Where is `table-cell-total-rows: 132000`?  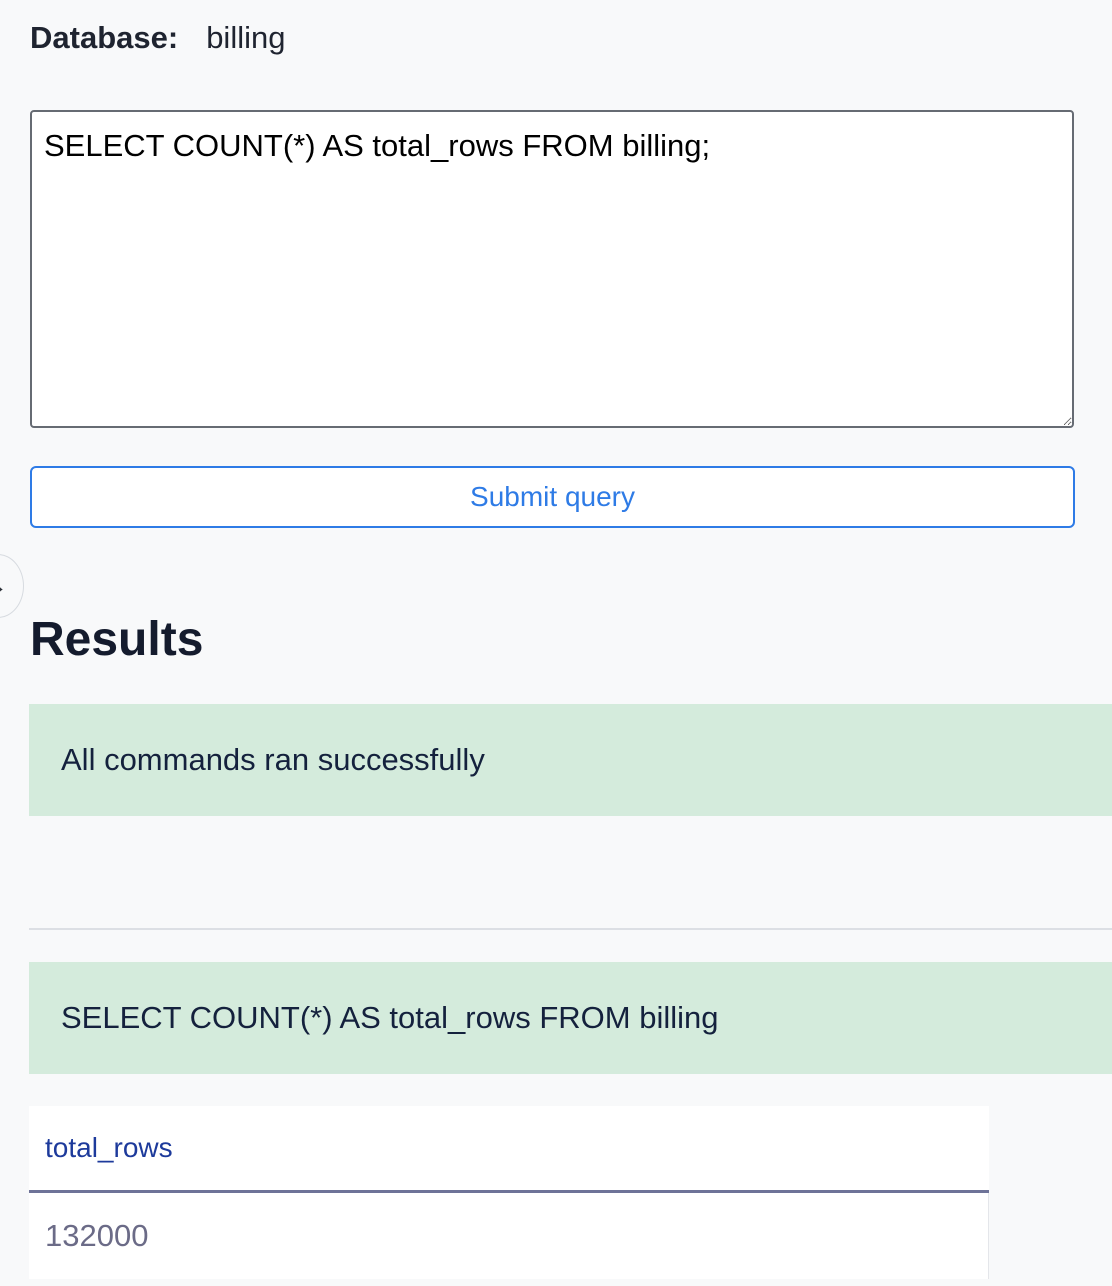
table-cell-total-rows: 132000 is located at coordinates (509, 1235).